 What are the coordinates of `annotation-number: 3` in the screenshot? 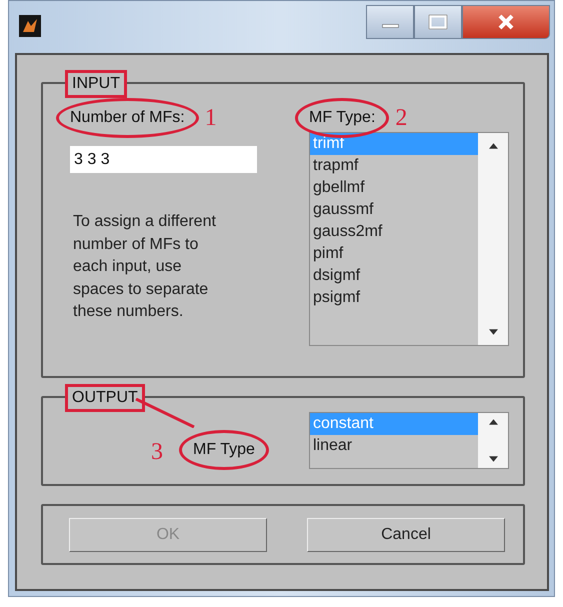 It's located at (157, 452).